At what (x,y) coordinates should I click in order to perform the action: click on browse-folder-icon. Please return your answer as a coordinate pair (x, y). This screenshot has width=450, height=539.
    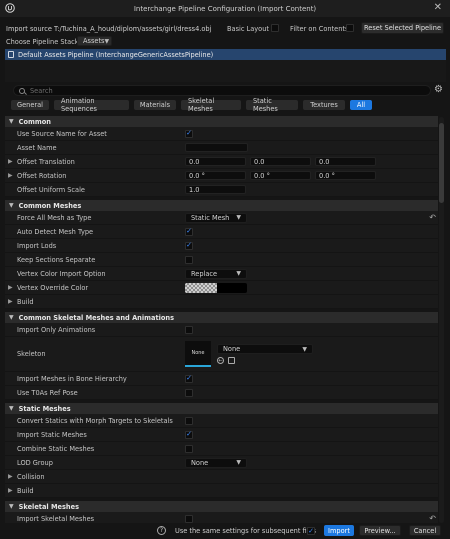
    Looking at the image, I should click on (231, 360).